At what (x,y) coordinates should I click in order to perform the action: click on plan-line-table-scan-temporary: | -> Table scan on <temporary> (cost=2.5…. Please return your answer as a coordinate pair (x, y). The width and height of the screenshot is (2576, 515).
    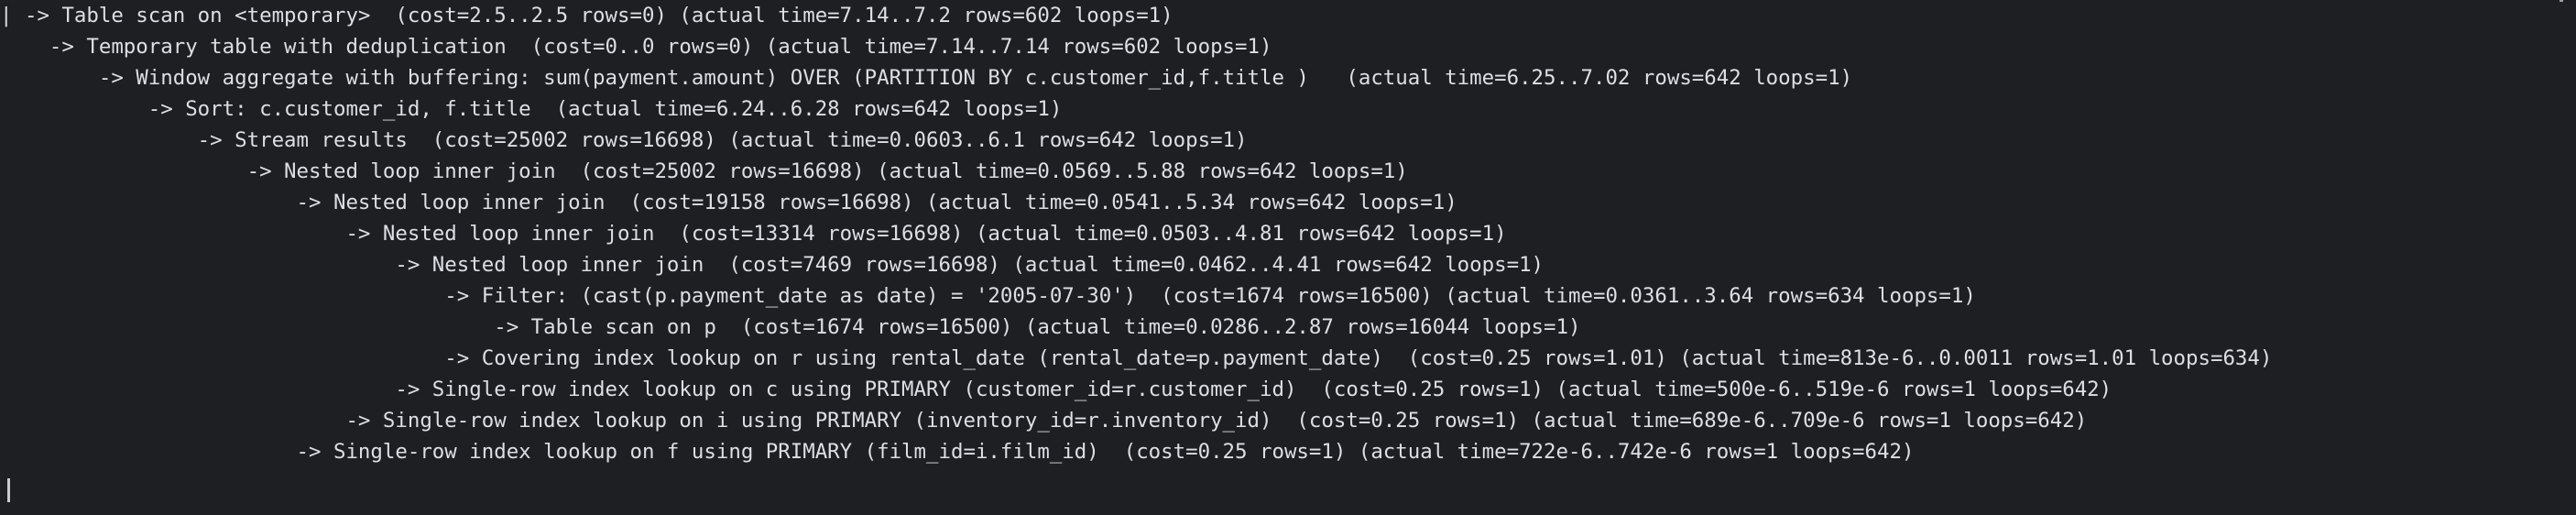
    Looking at the image, I should click on (586, 15).